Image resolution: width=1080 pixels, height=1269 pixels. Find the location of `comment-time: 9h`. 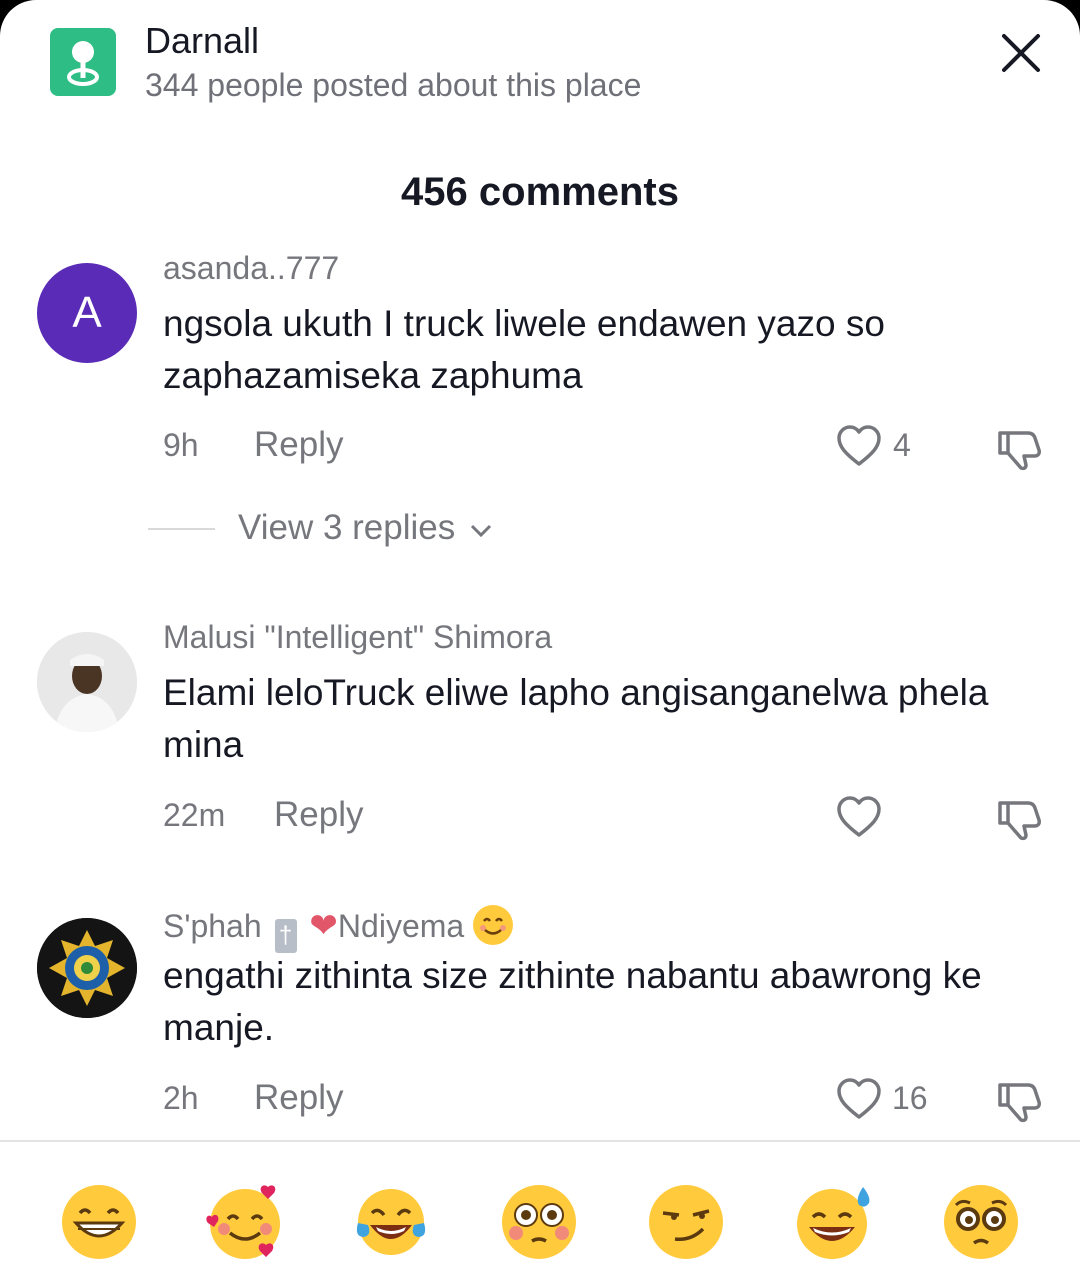

comment-time: 9h is located at coordinates (181, 445).